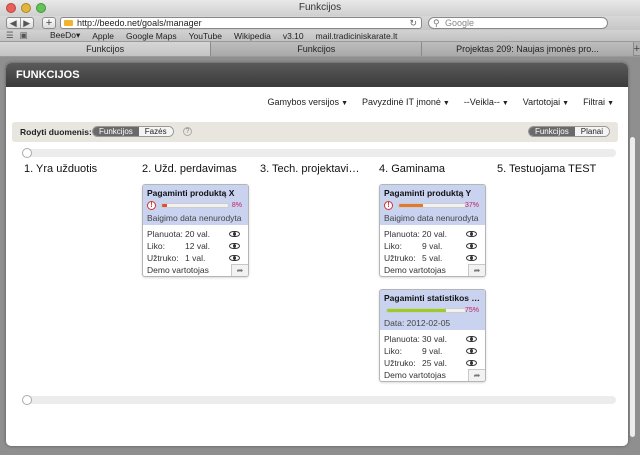 This screenshot has width=640, height=455. I want to click on card-owner: Demo vartotojas, so click(415, 375).